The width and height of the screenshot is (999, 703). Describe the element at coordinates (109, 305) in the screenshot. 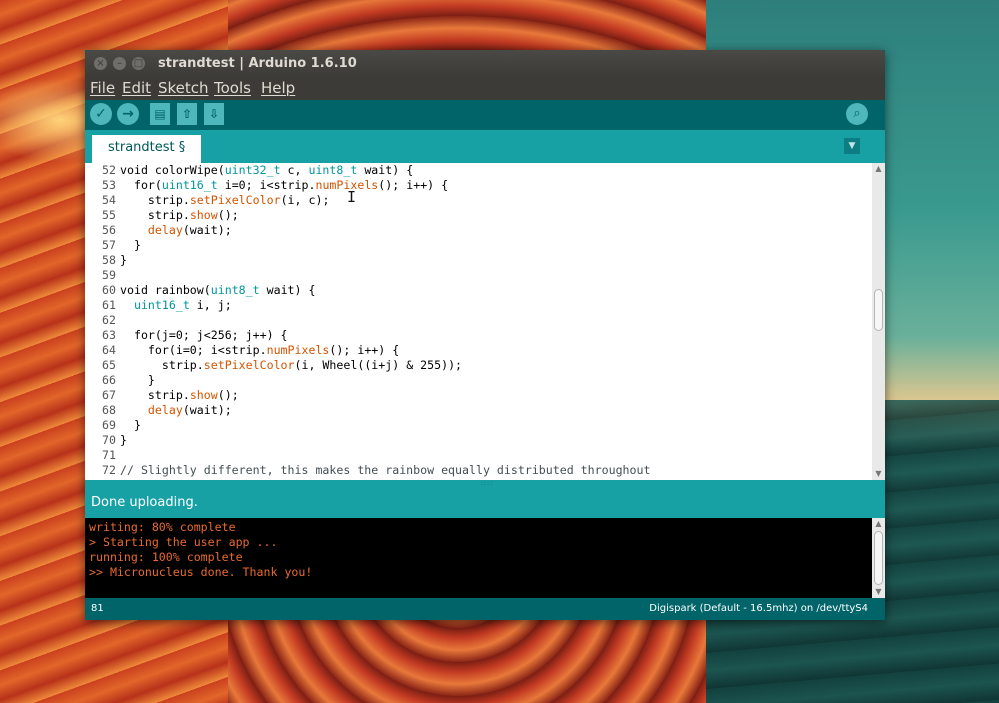

I see `line-number: 61` at that location.